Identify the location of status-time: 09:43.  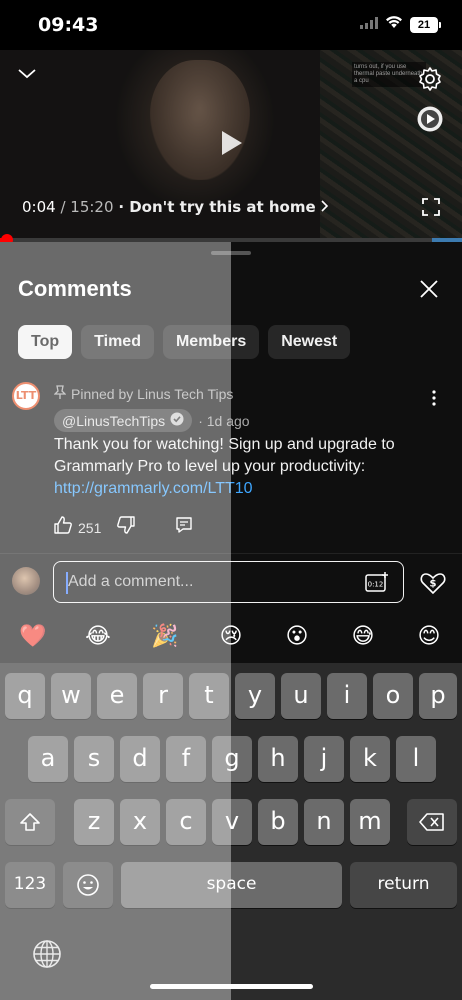
(68, 25).